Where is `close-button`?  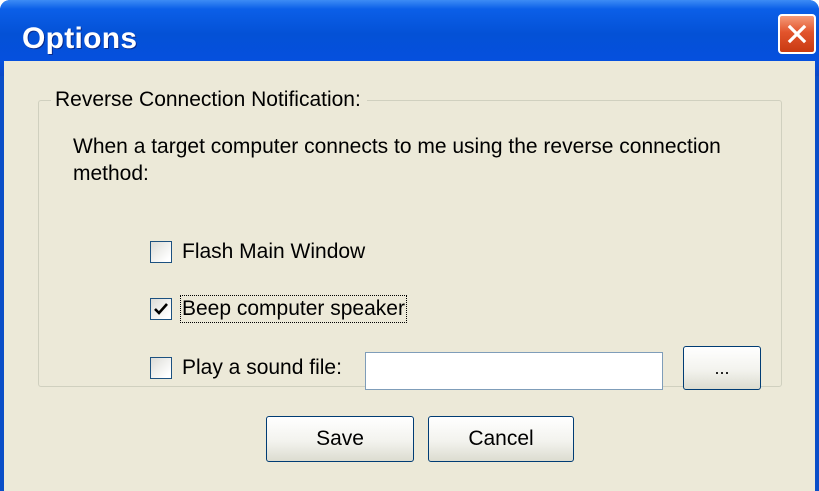 close-button is located at coordinates (797, 34).